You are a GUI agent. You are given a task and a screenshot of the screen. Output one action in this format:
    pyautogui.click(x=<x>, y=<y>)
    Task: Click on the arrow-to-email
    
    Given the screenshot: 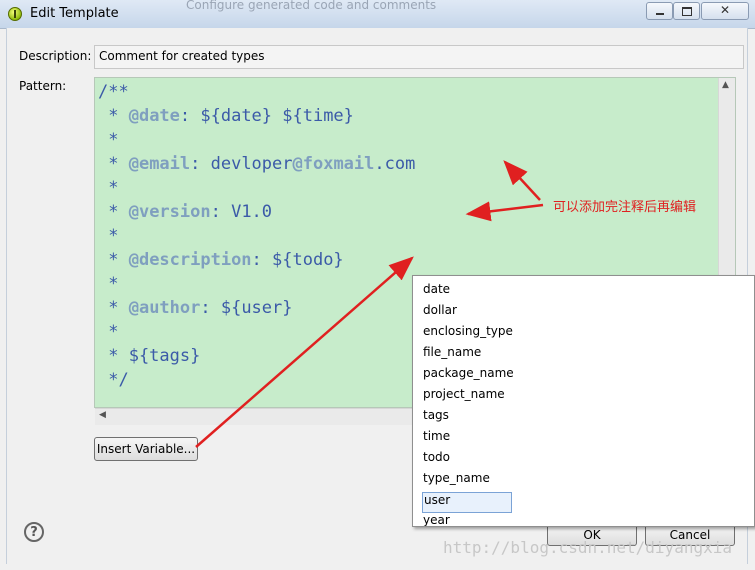 What is the action you would take?
    pyautogui.click(x=522, y=180)
    